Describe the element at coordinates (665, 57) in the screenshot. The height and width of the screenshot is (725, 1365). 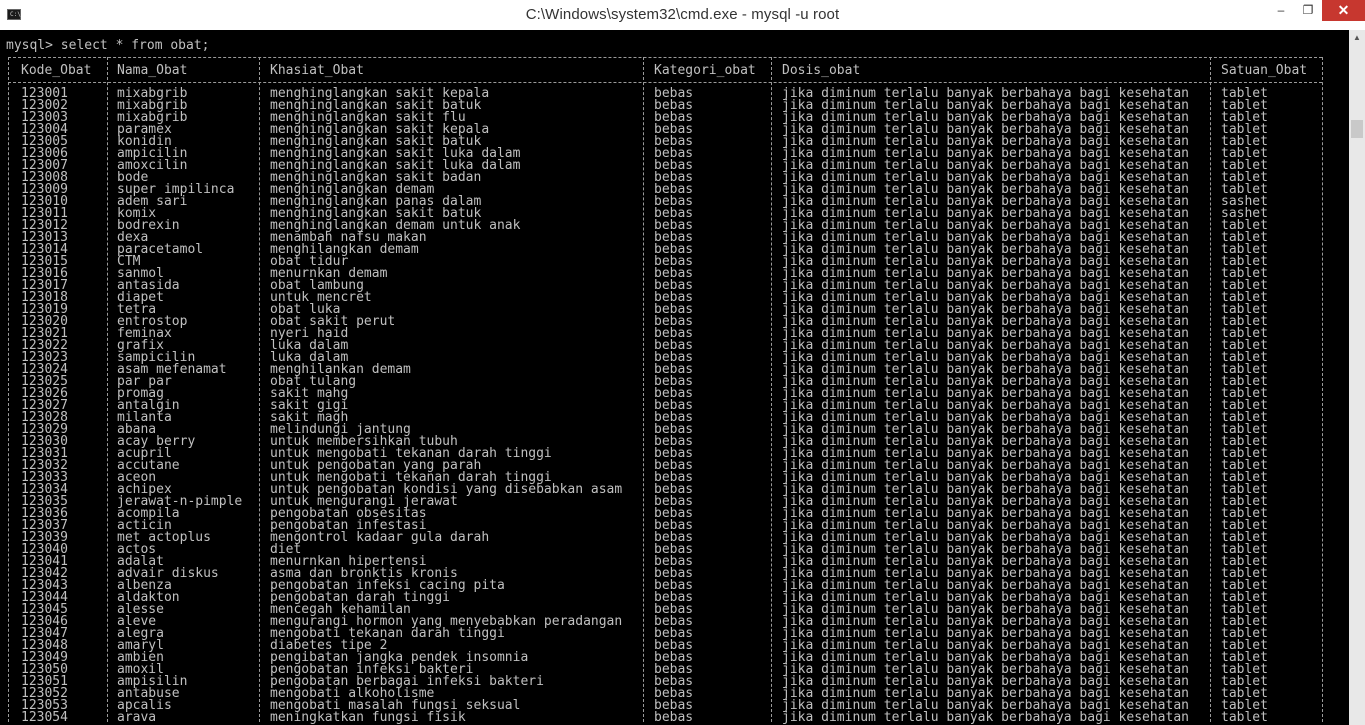
I see `table-border-top` at that location.